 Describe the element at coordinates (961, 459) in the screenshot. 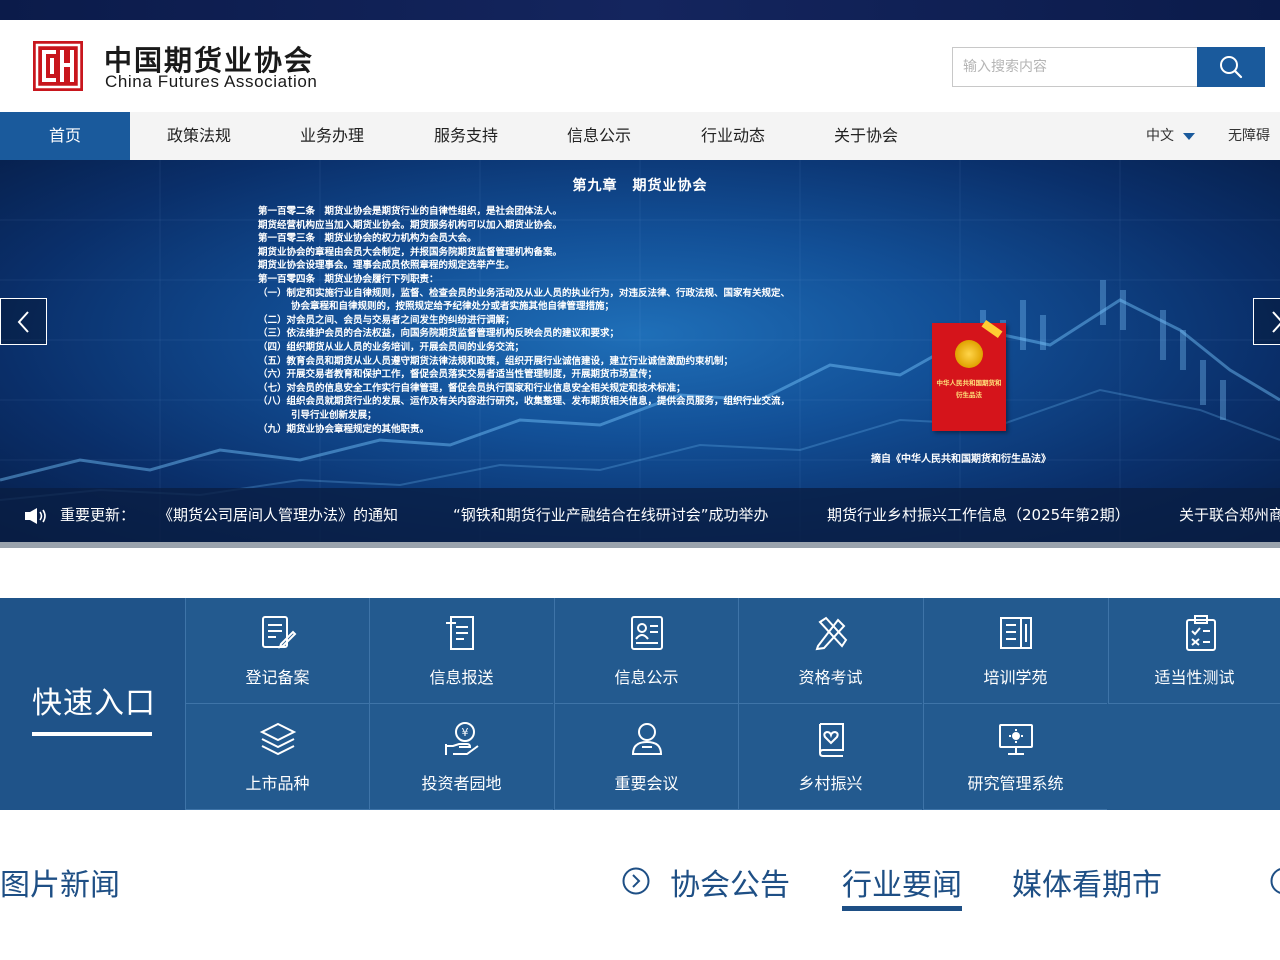

I see `banner-caption: 摘自《中华人民共和国期货和衍生品法》` at that location.